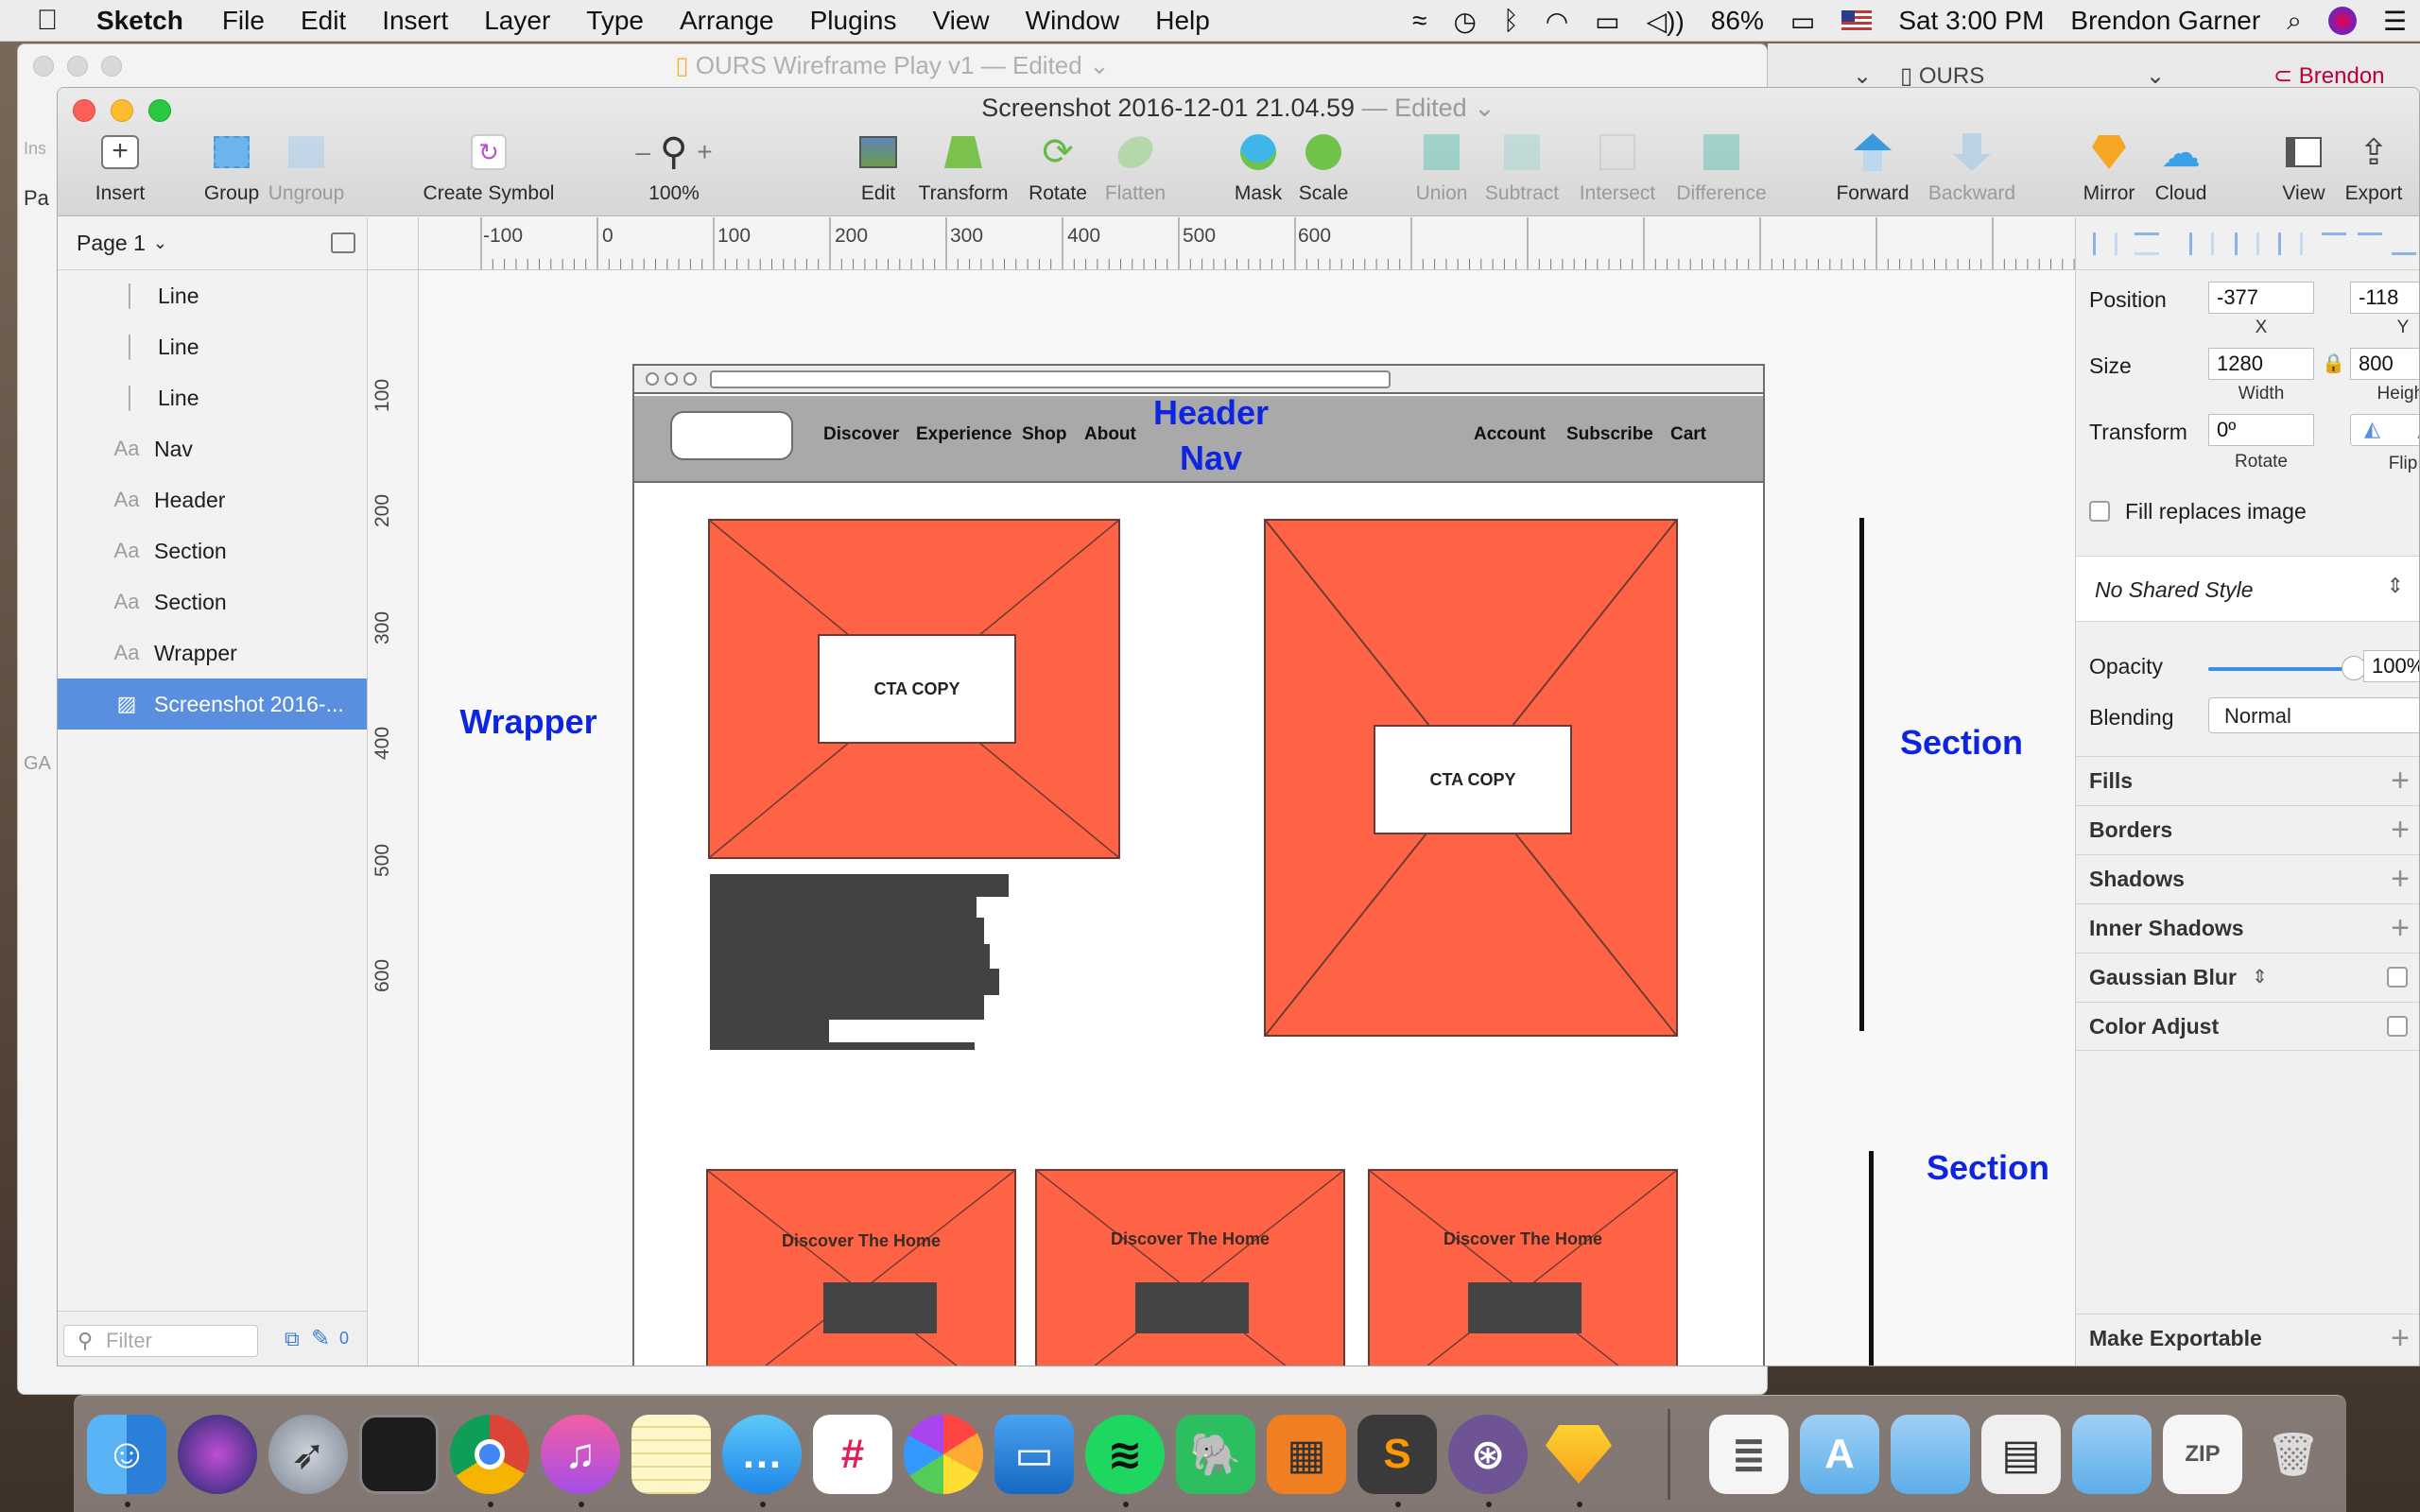  I want to click on flip-buttons: ◭ ◮, so click(2384, 430).